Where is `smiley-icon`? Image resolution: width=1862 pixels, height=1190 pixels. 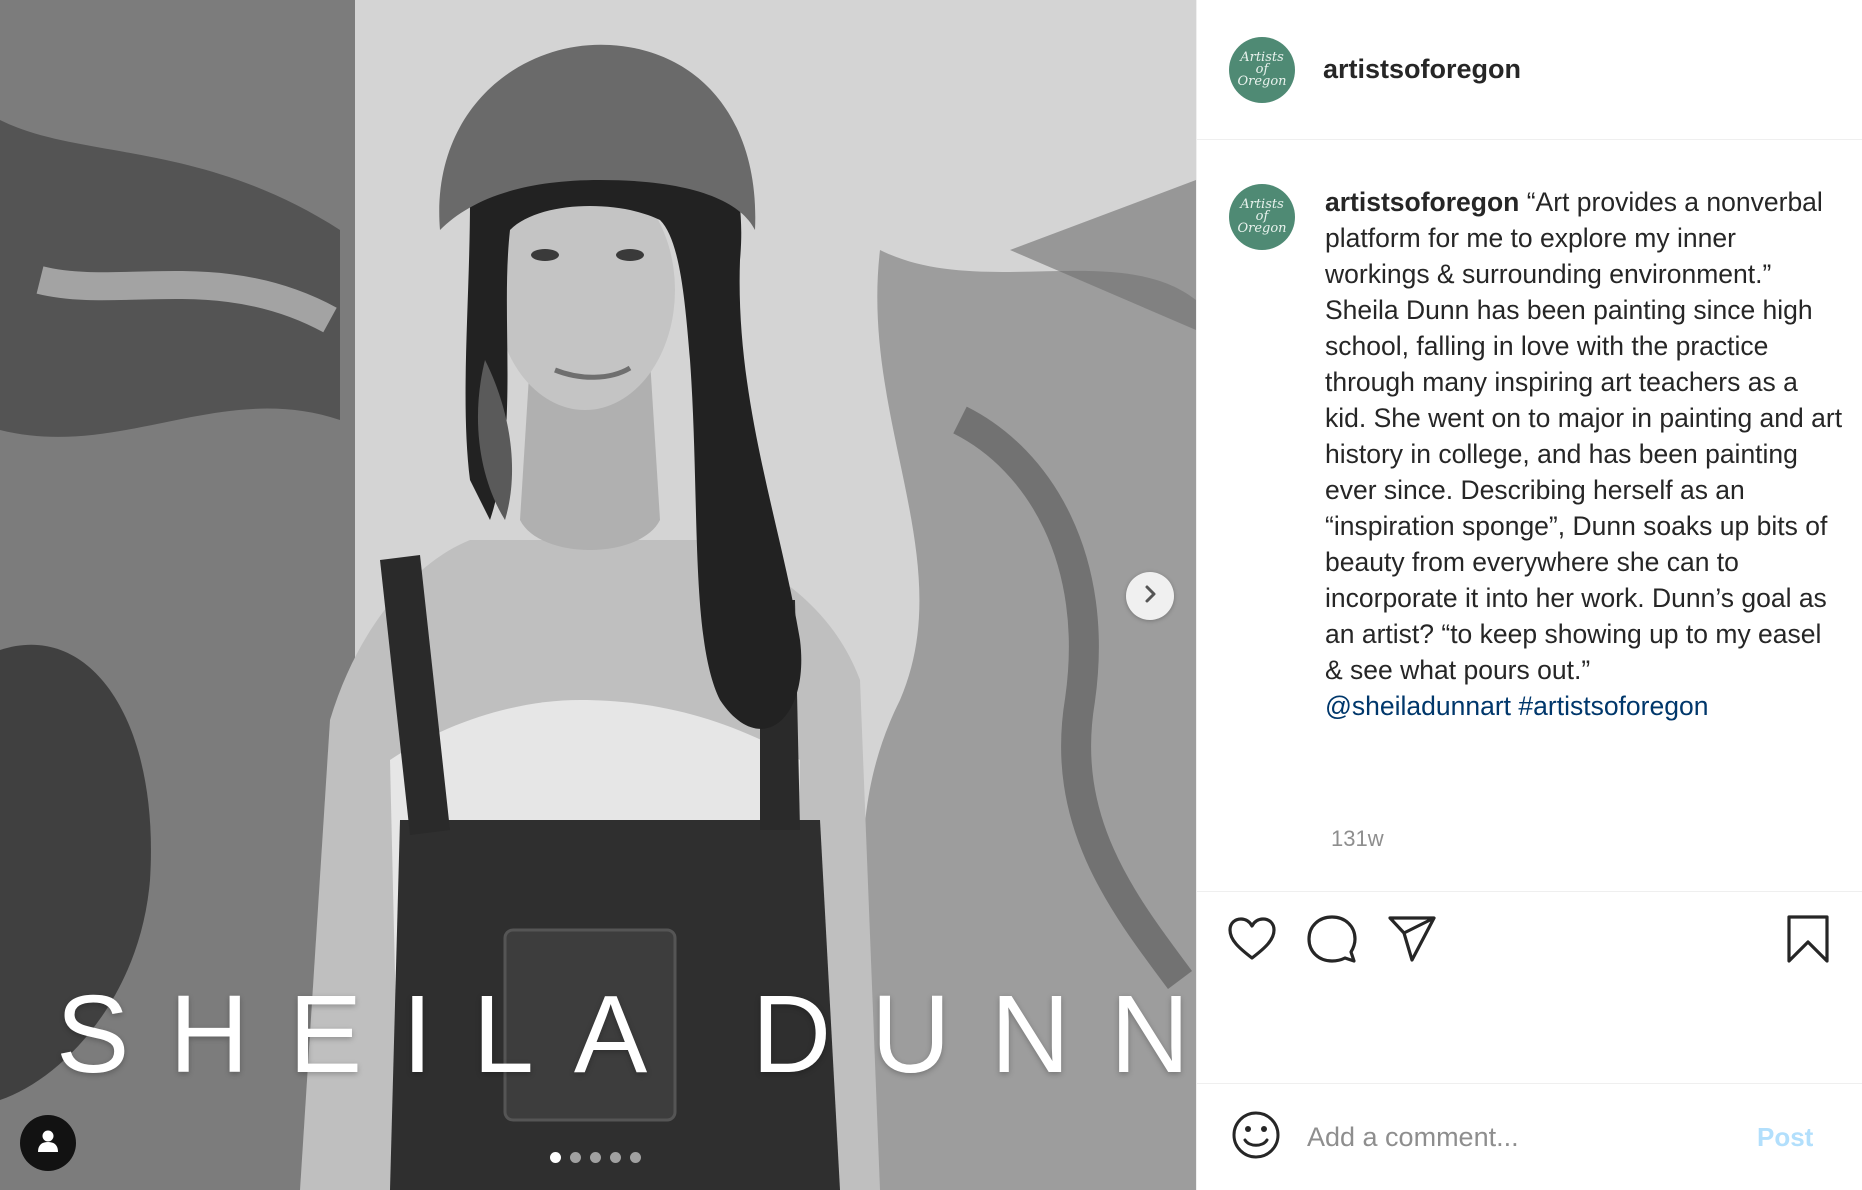
smiley-icon is located at coordinates (1256, 1137).